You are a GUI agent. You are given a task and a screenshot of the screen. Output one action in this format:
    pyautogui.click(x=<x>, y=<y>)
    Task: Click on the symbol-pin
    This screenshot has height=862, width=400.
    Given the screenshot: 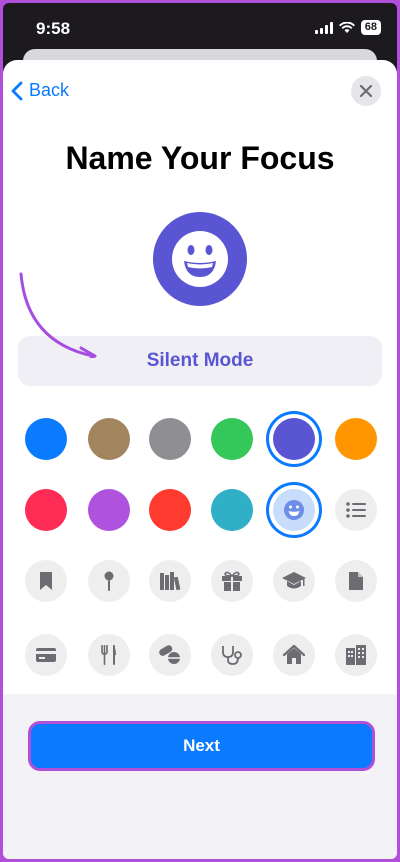 What is the action you would take?
    pyautogui.click(x=109, y=581)
    